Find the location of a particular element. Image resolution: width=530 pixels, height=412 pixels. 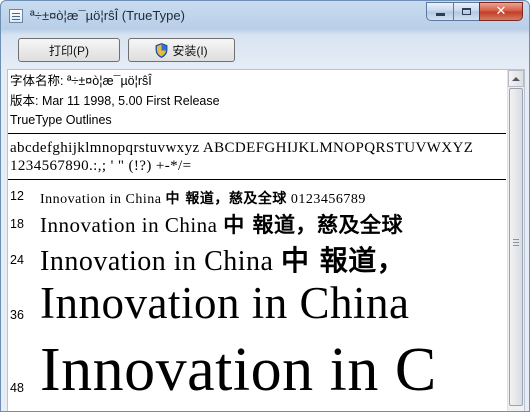

sample-size-label: 12 is located at coordinates (17, 196).